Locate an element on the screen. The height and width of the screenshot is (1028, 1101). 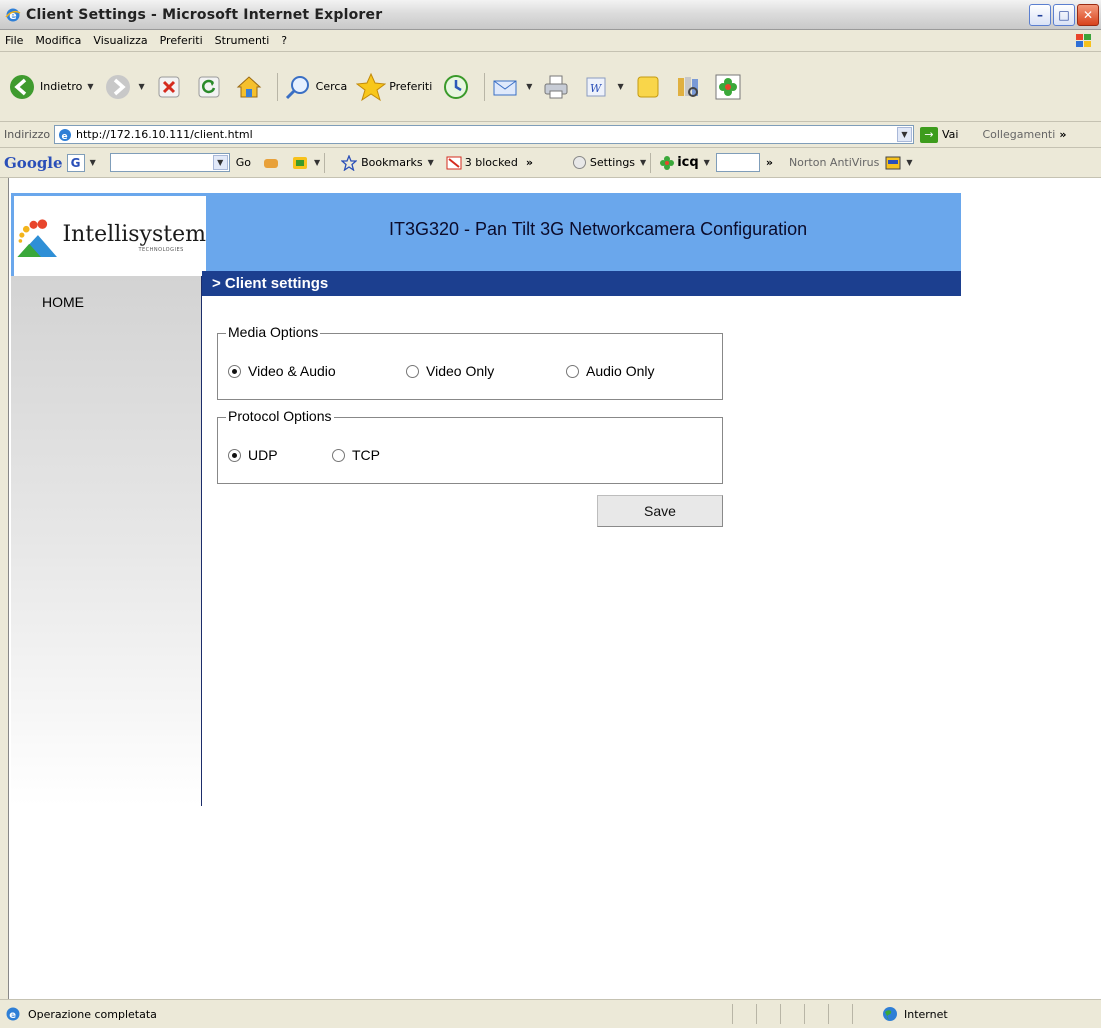
save-button: Save is located at coordinates (660, 511).